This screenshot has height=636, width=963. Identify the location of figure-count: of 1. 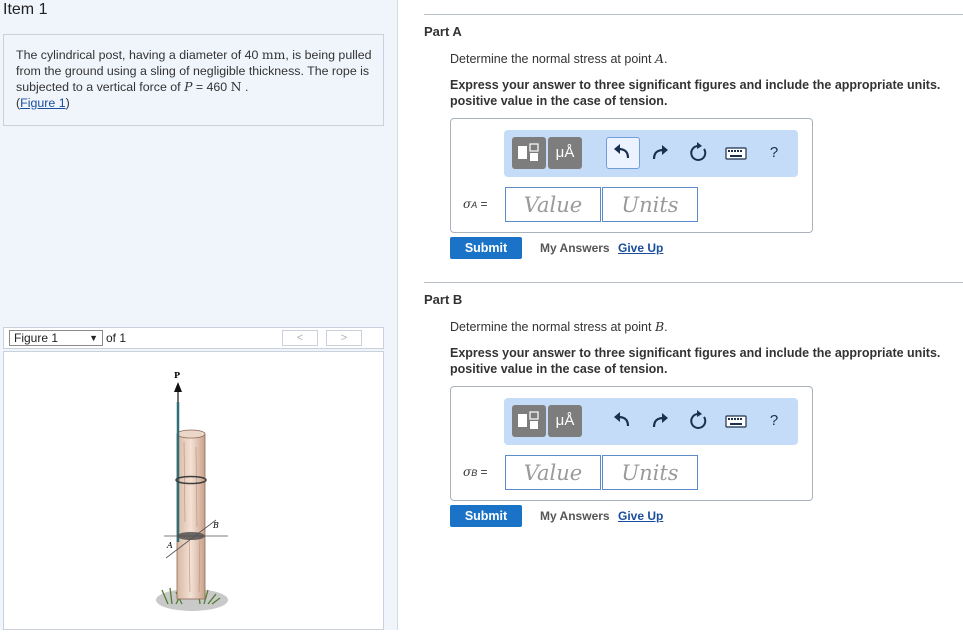
(116, 338).